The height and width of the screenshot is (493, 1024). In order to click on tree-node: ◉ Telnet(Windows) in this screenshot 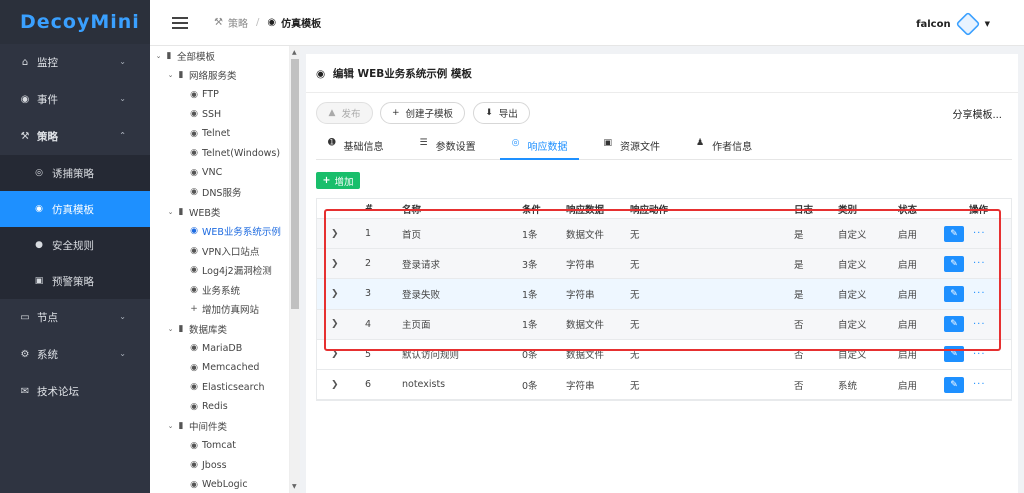, I will do `click(219, 154)`.